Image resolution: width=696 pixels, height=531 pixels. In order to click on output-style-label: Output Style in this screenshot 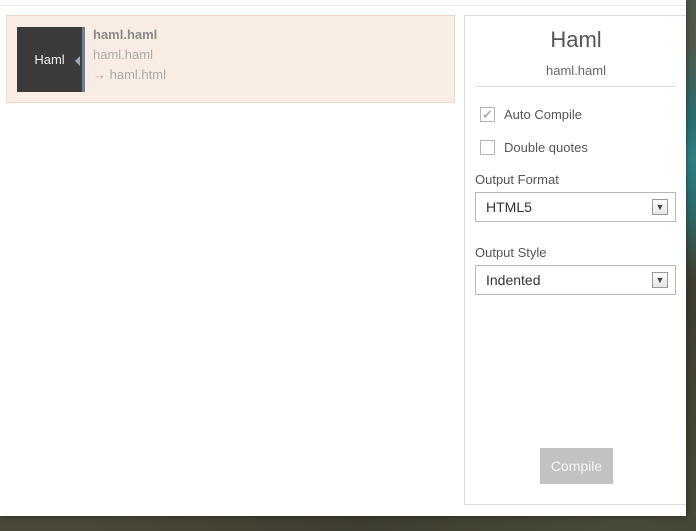, I will do `click(511, 252)`.